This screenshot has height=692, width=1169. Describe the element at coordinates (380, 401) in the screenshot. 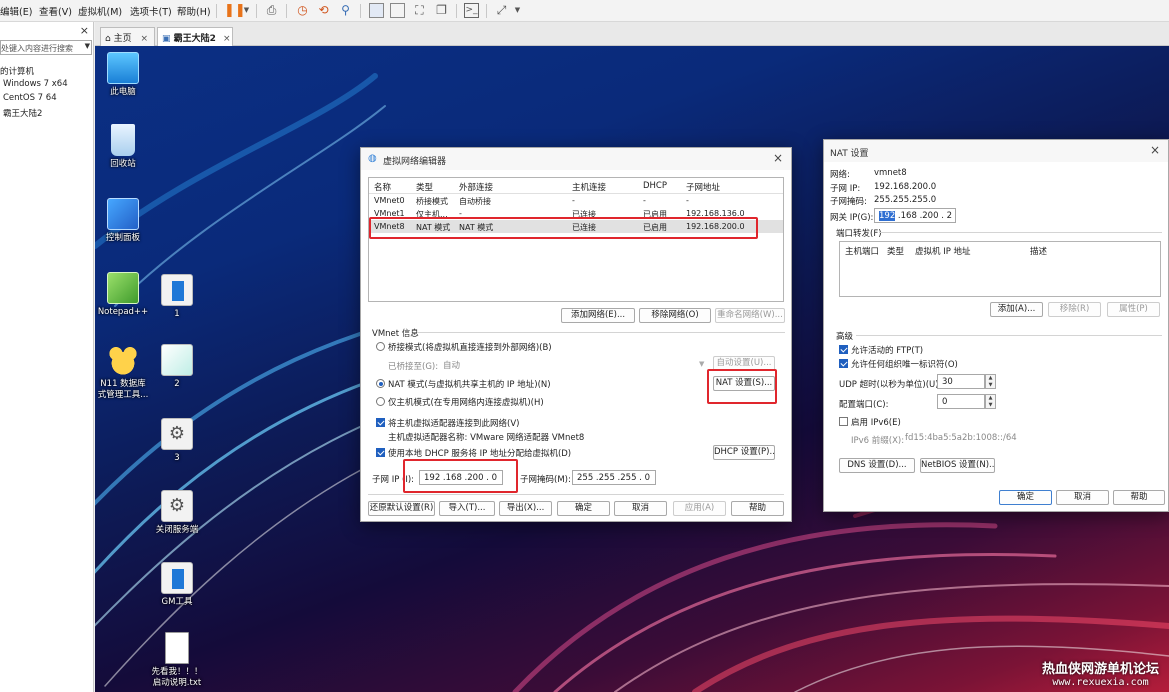

I see `host-only-radio` at that location.